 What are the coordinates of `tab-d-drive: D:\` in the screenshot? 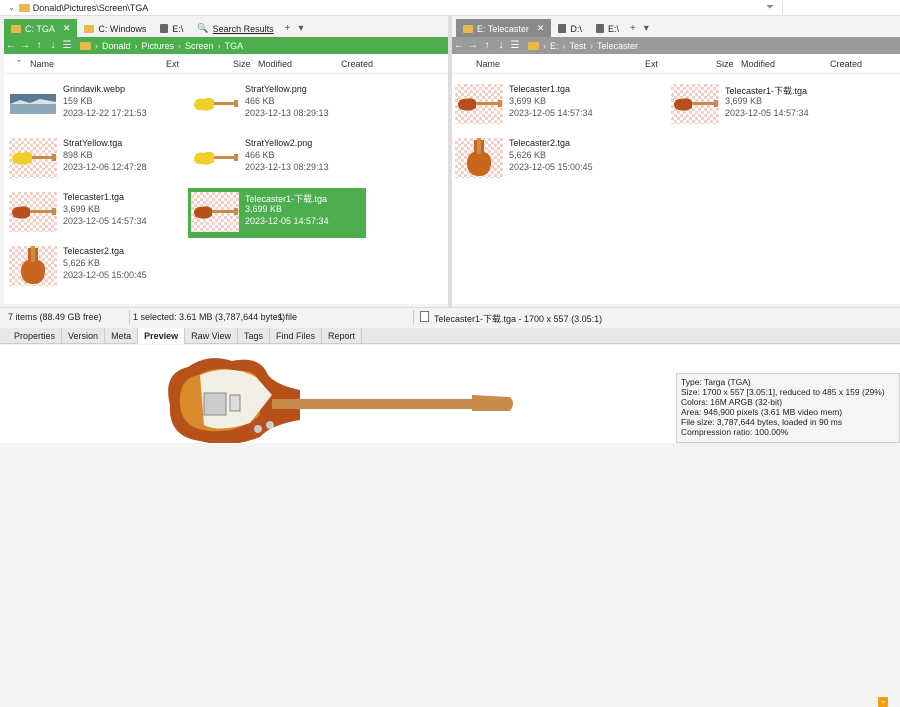 It's located at (570, 28).